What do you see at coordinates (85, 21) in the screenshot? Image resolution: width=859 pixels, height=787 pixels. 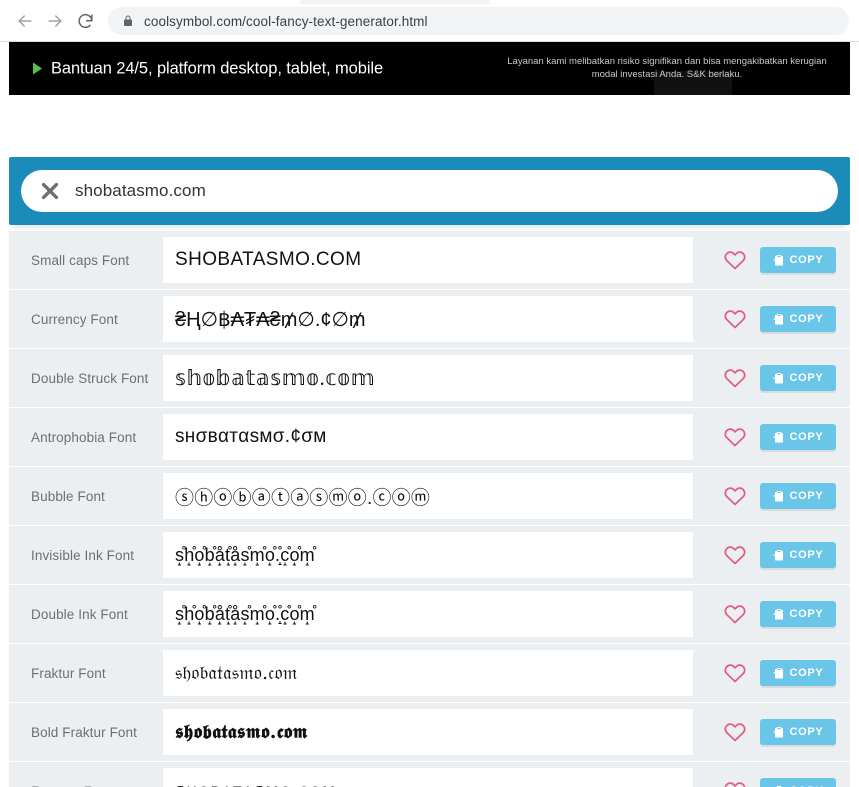 I see `reload-icon` at bounding box center [85, 21].